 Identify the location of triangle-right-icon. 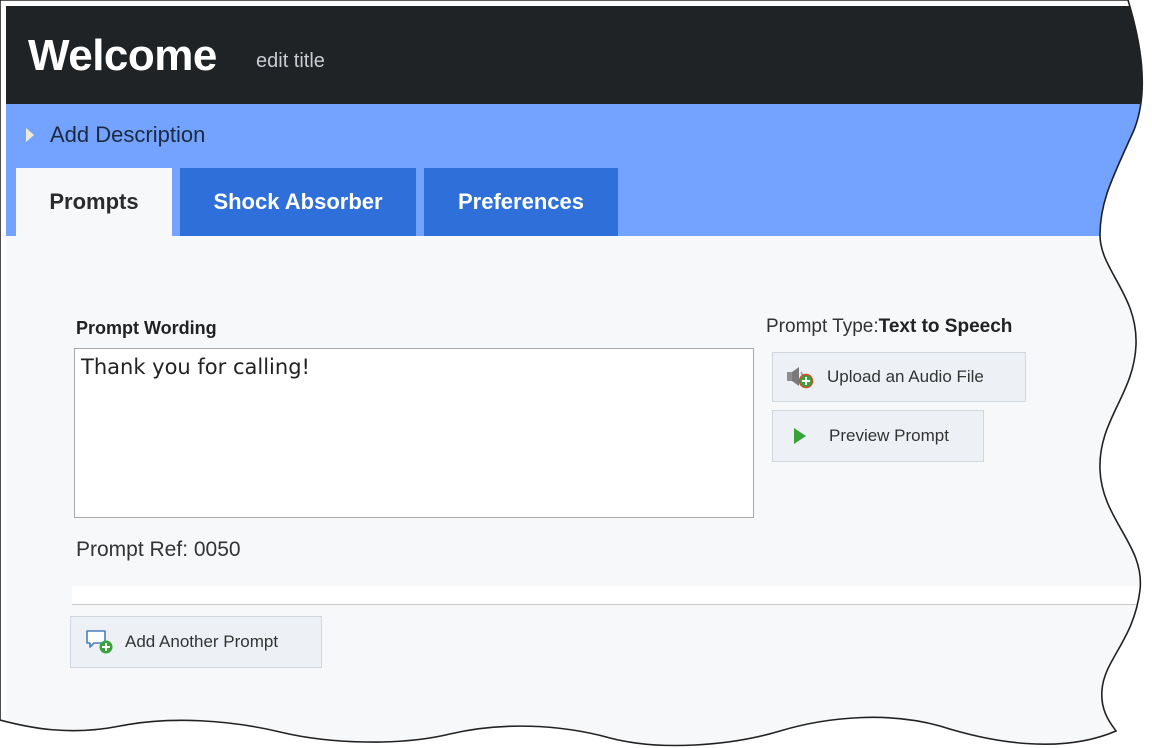
(30, 135).